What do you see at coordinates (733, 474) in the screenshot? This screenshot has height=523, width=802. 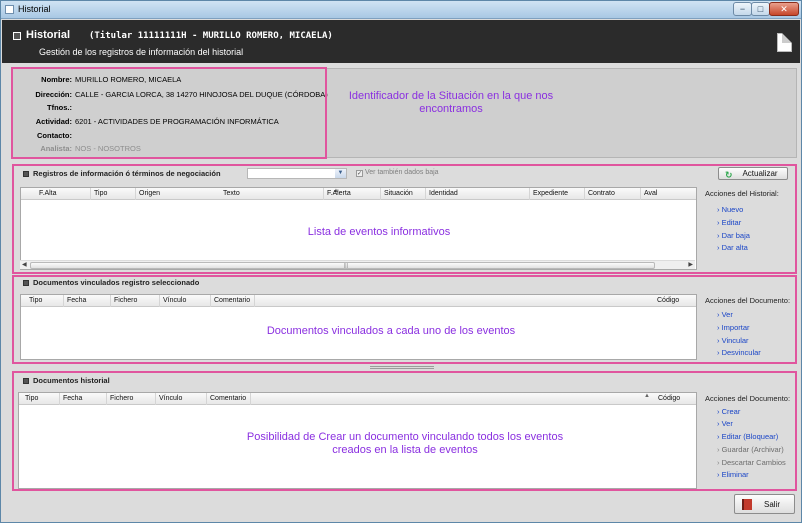 I see `action-eliminar: Eliminar` at bounding box center [733, 474].